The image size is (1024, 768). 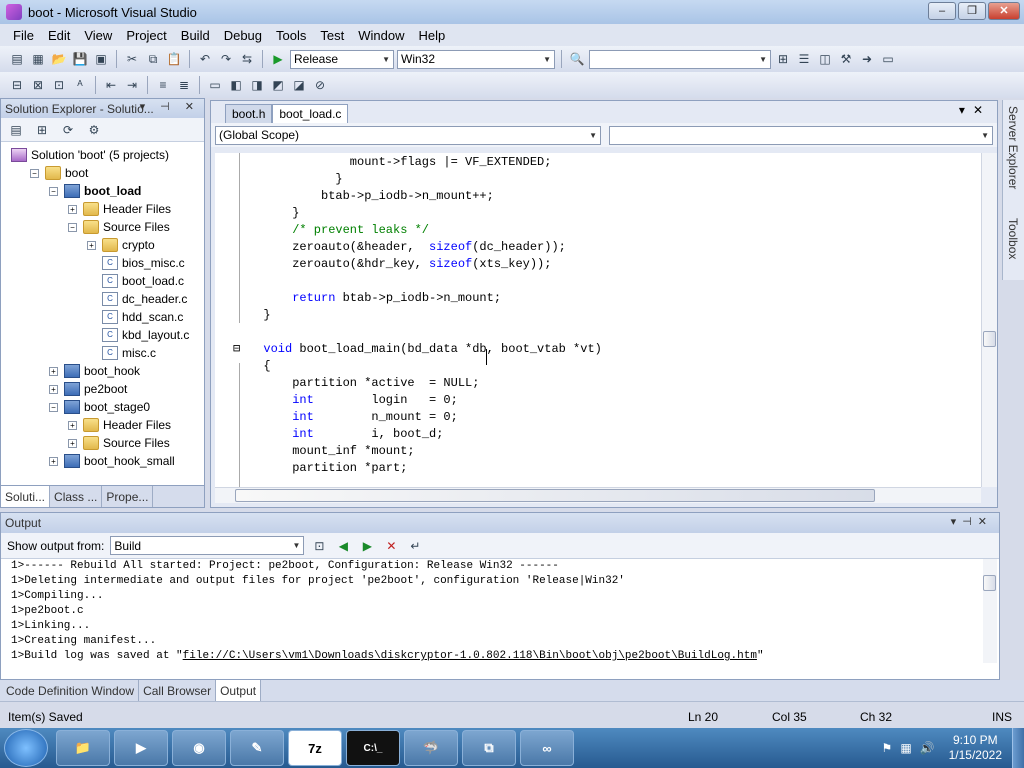 I want to click on configuration-select: Release ▼, so click(x=342, y=59).